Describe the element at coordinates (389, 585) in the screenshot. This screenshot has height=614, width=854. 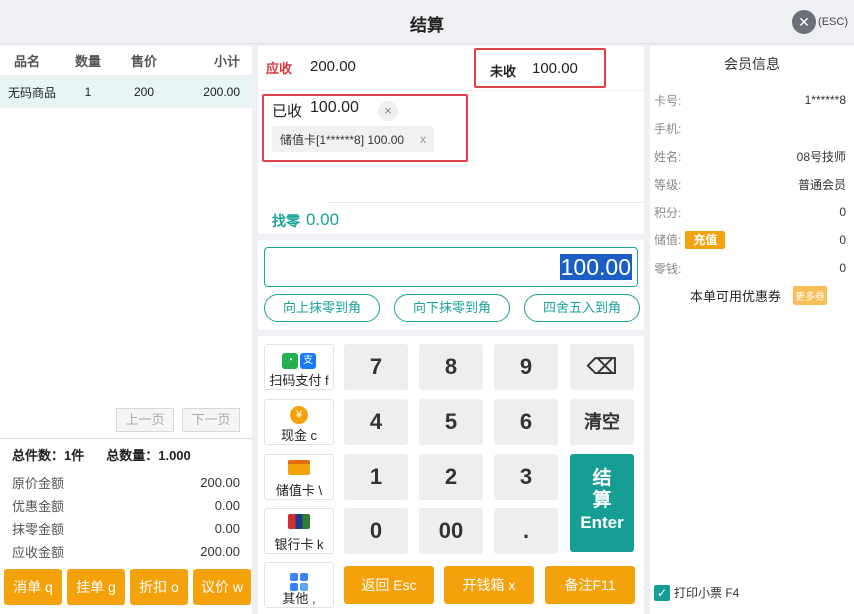
I see `back-button: 返回 Esc` at that location.